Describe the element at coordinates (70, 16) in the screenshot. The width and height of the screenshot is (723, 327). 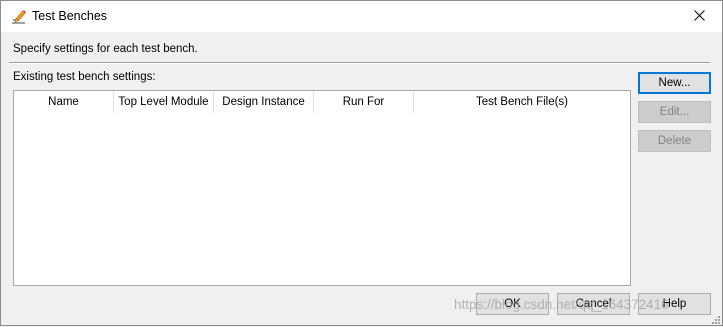
I see `window-title: Test Benches` at that location.